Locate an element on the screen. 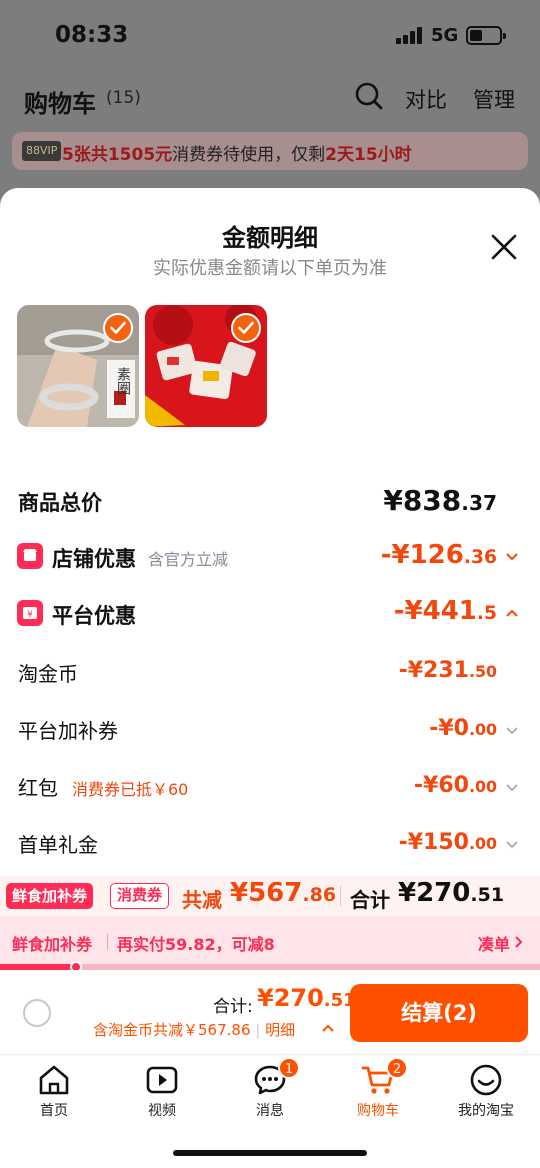 The width and height of the screenshot is (540, 1168). home-indicator is located at coordinates (270, 1153).